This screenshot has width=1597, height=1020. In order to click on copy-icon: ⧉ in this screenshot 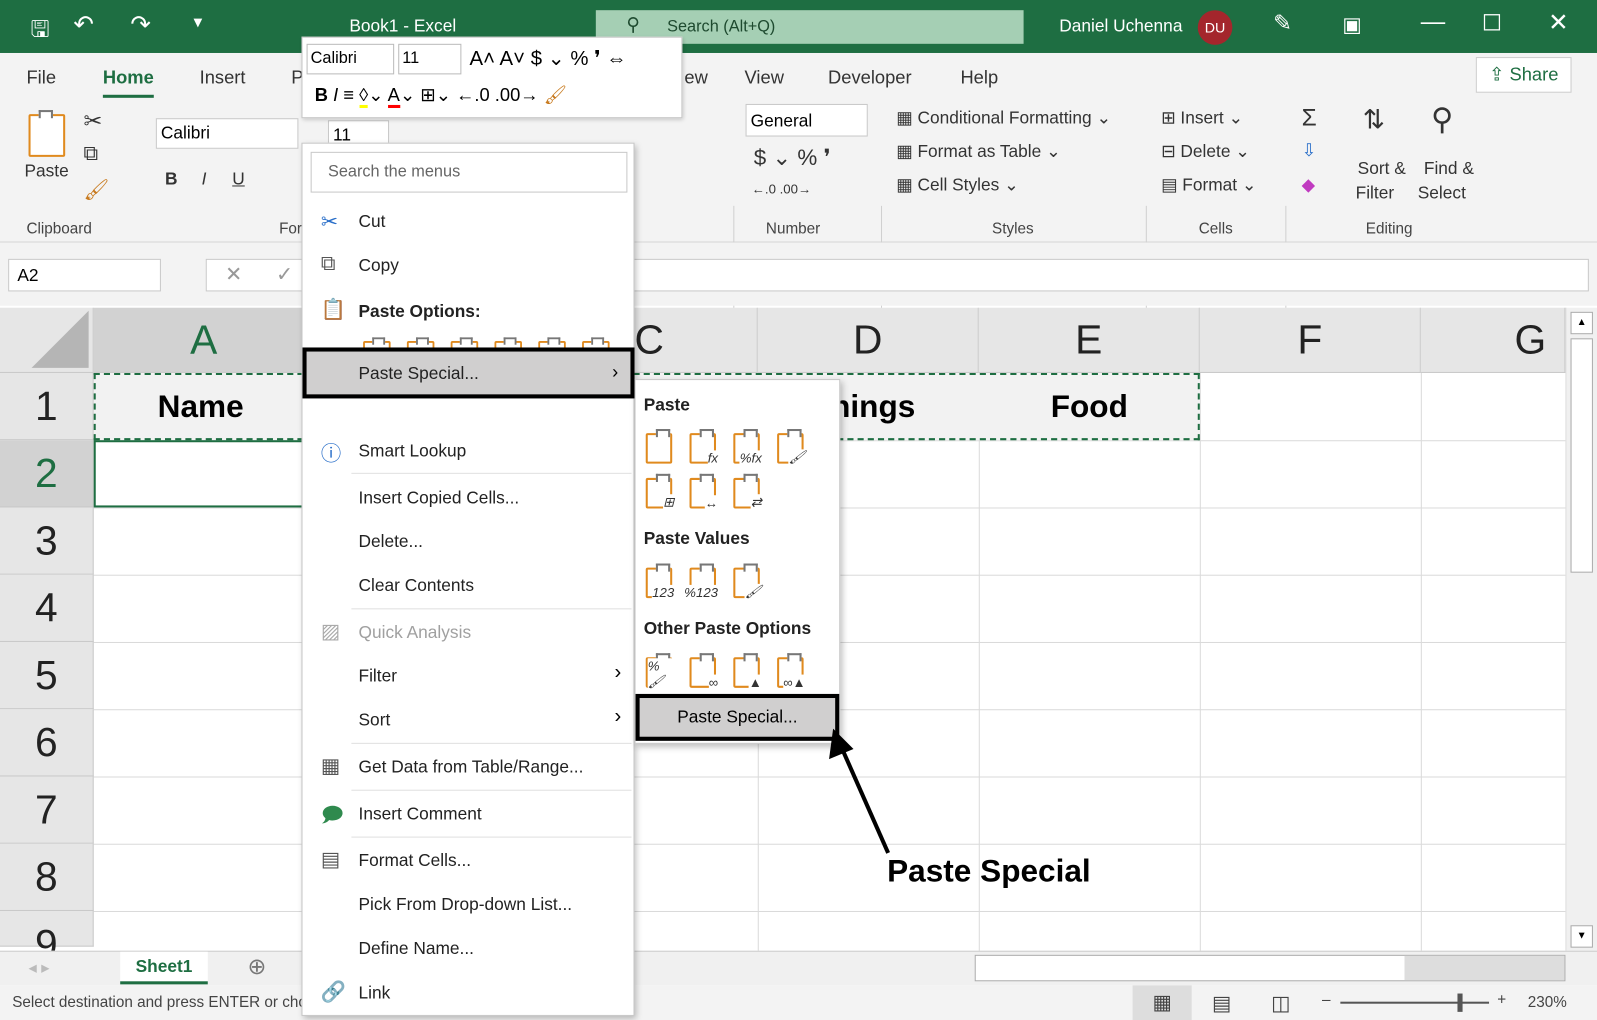, I will do `click(91, 154)`.